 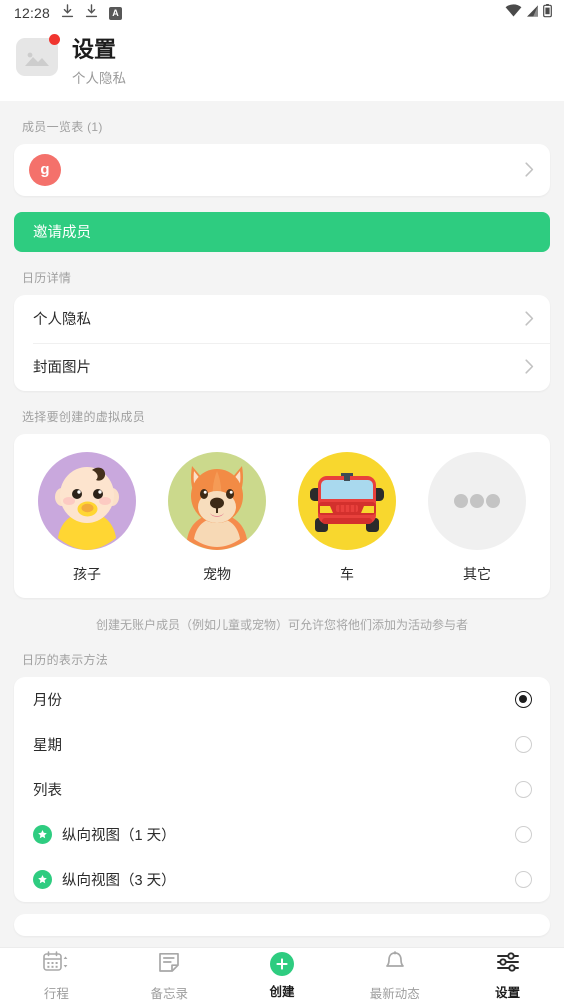 I want to click on radio-option-list: 列表, so click(x=282, y=789).